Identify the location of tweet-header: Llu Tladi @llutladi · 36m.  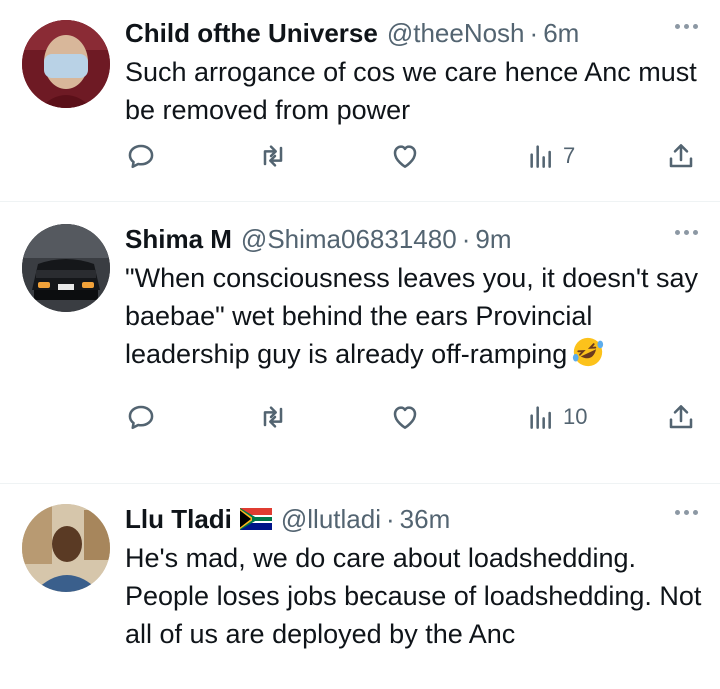
(412, 519).